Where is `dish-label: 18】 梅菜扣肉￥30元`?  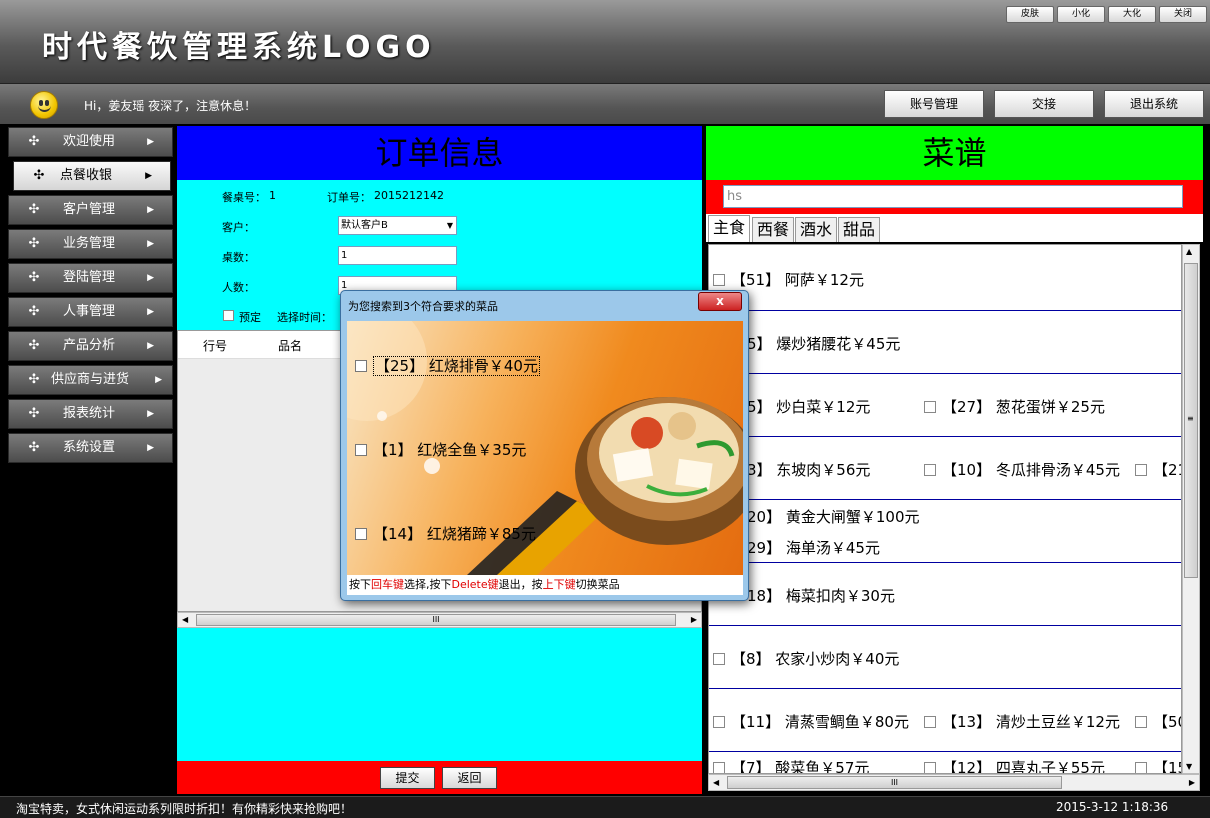 dish-label: 18】 梅菜扣肉￥30元 is located at coordinates (821, 596).